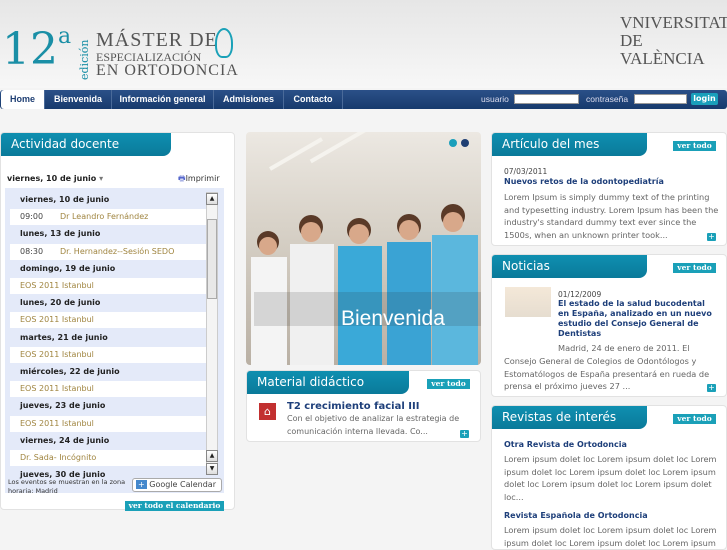  What do you see at coordinates (104, 217) in the screenshot?
I see `event-title: Dr Leandro Fernández` at bounding box center [104, 217].